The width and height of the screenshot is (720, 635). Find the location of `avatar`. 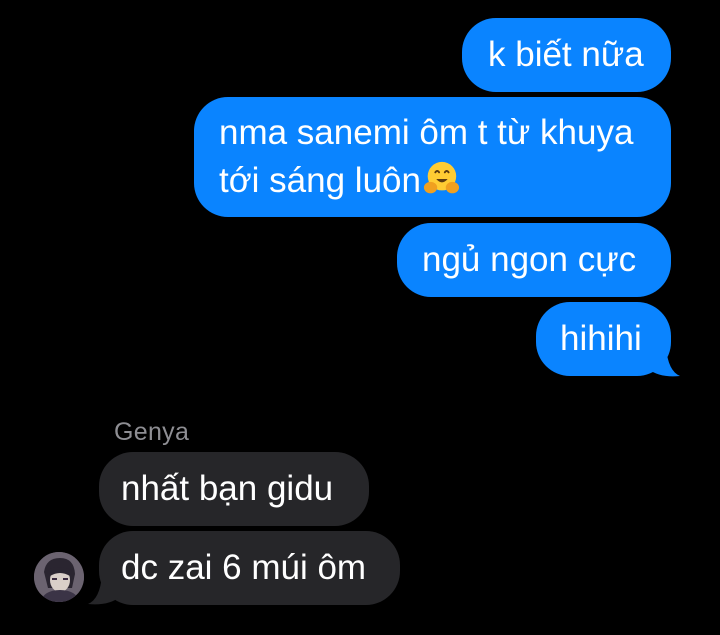

avatar is located at coordinates (59, 577).